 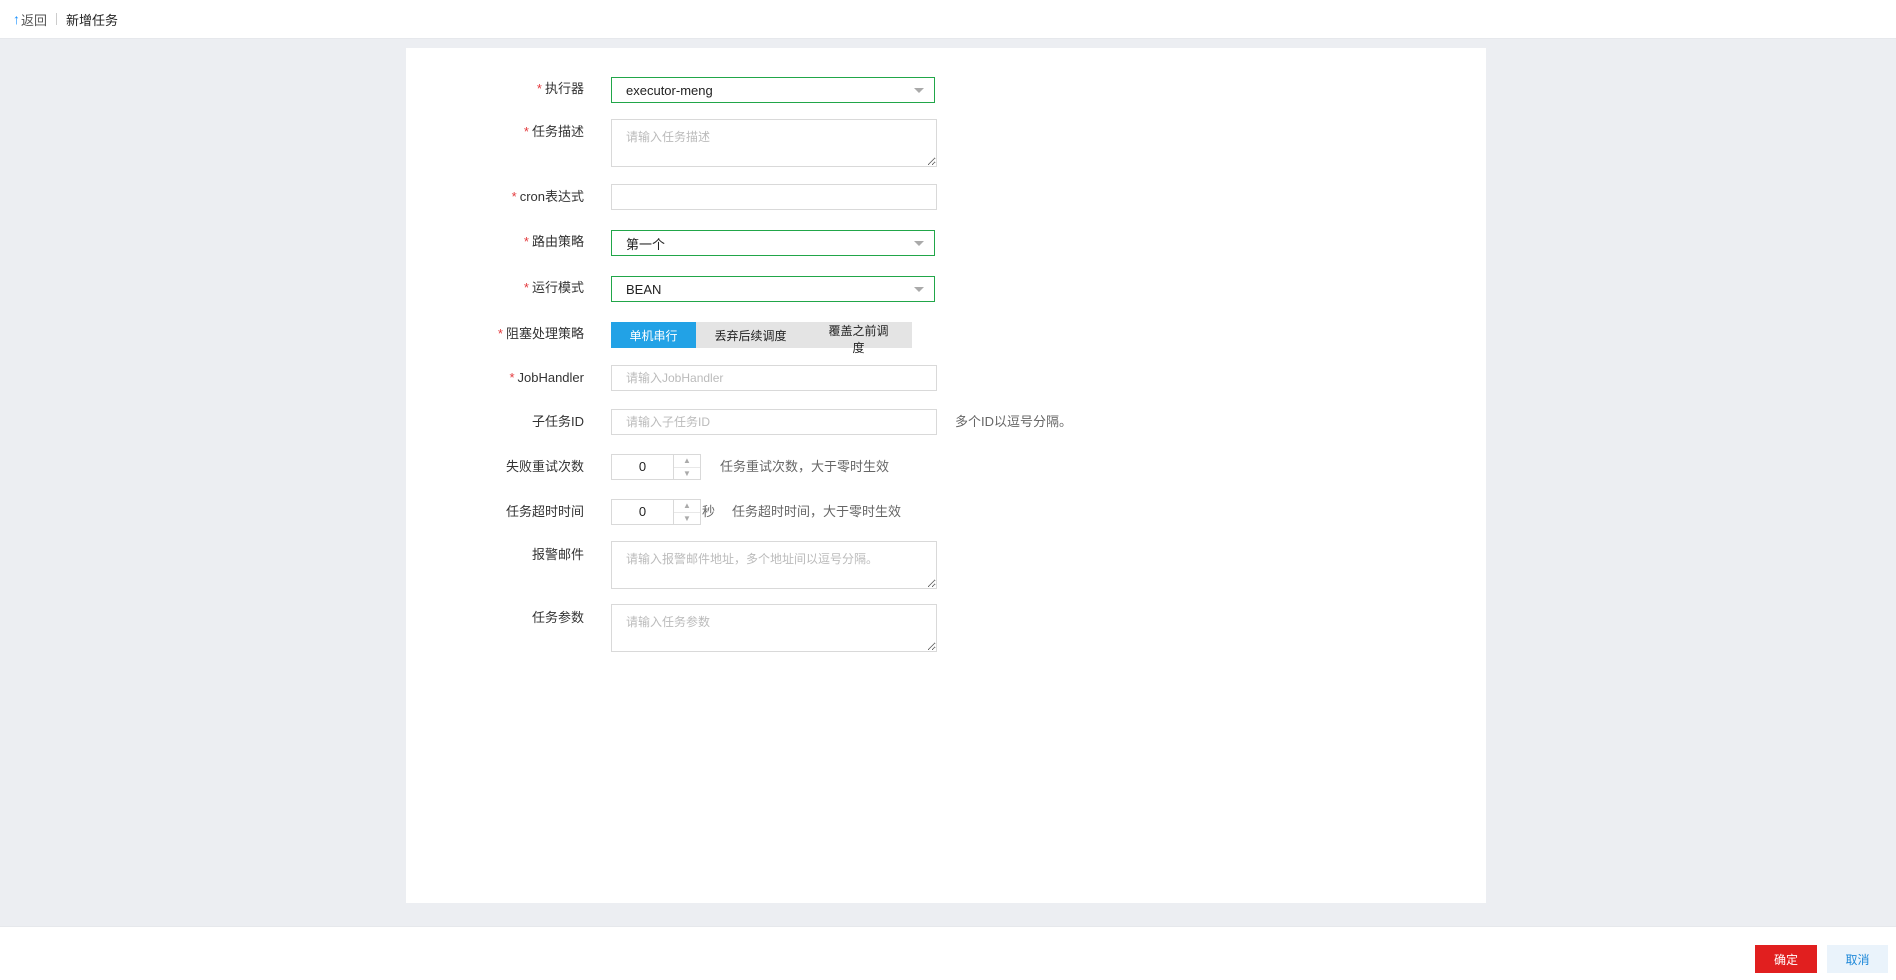 I want to click on retry-label: 失败重试次数, so click(x=544, y=466).